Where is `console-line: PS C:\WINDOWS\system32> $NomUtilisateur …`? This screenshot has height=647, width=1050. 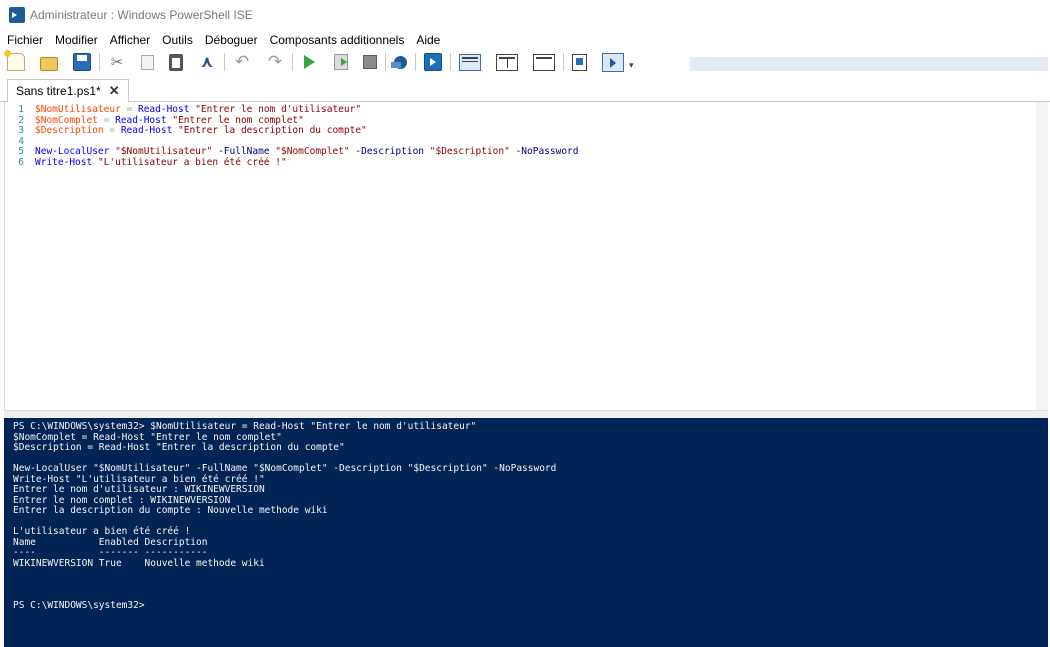 console-line: PS C:\WINDOWS\system32> $NomUtilisateur … is located at coordinates (245, 426).